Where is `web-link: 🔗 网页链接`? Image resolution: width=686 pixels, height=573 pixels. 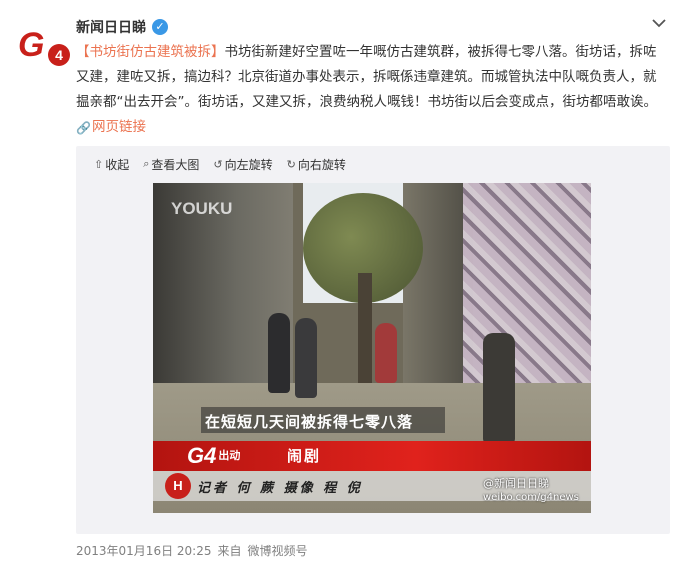
web-link: 🔗 网页链接 is located at coordinates (111, 127).